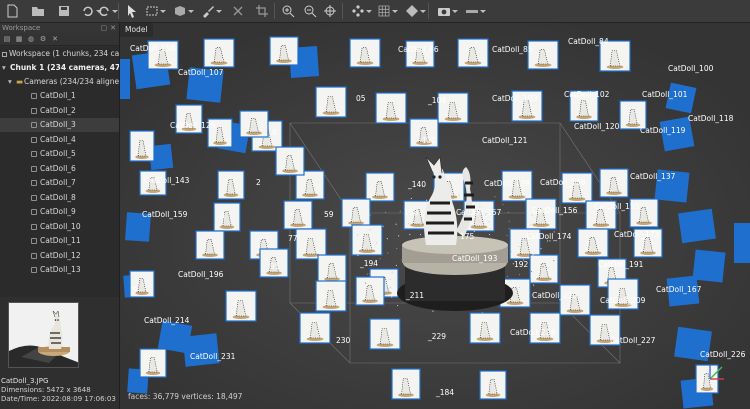 This screenshot has height=409, width=750. Describe the element at coordinates (104, 28) in the screenshot. I see `float-icon: ▢` at that location.